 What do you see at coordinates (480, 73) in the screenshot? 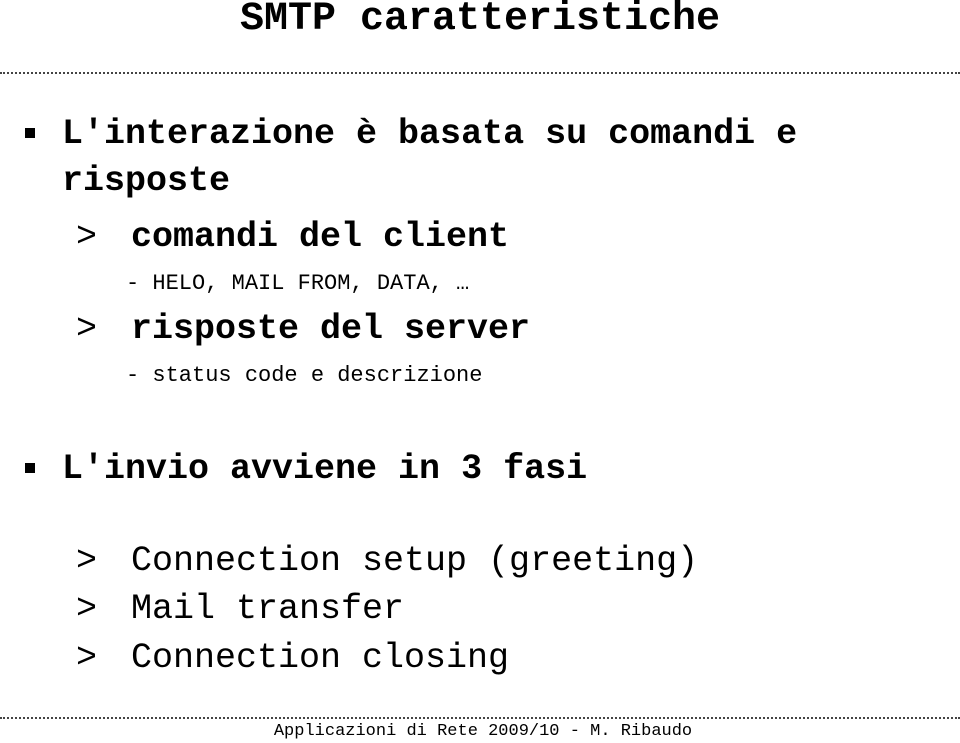
I see `top-divider` at bounding box center [480, 73].